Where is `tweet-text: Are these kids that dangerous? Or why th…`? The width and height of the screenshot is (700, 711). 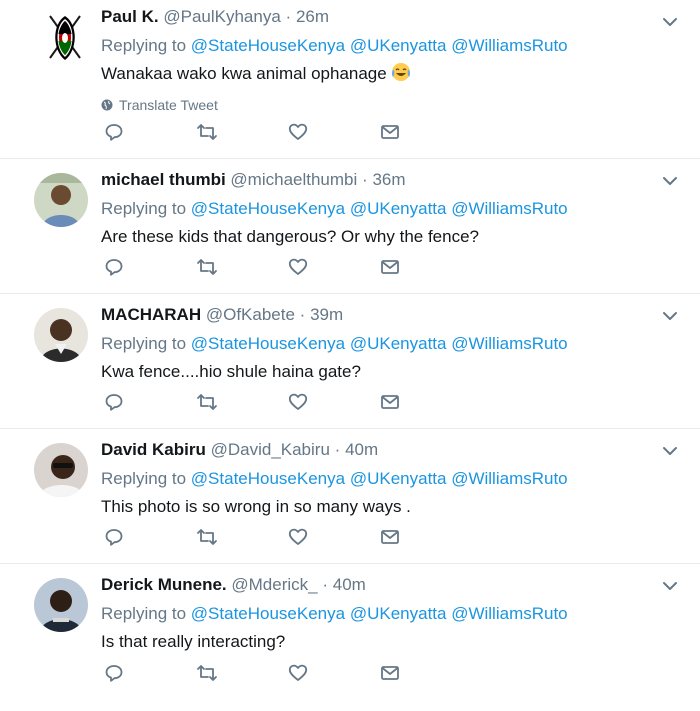
tweet-text: Are these kids that dangerous? Or why th… is located at coordinates (290, 236).